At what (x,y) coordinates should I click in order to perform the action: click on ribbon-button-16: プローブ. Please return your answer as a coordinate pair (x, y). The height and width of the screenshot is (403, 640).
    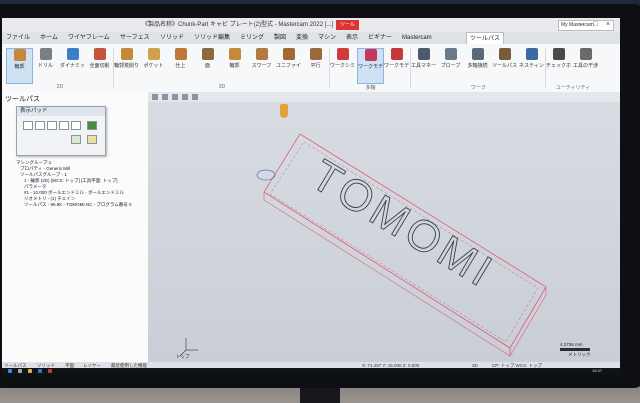
    Looking at the image, I should click on (450, 65).